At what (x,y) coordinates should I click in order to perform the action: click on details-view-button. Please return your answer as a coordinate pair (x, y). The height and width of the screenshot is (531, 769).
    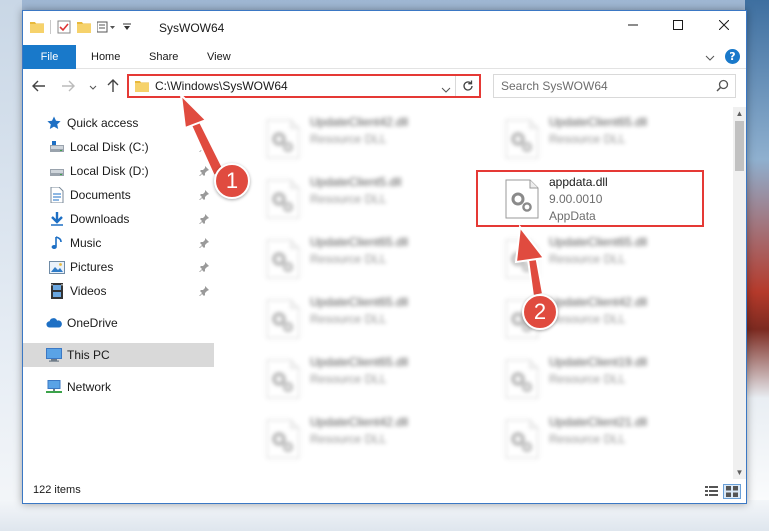
    Looking at the image, I should click on (711, 491).